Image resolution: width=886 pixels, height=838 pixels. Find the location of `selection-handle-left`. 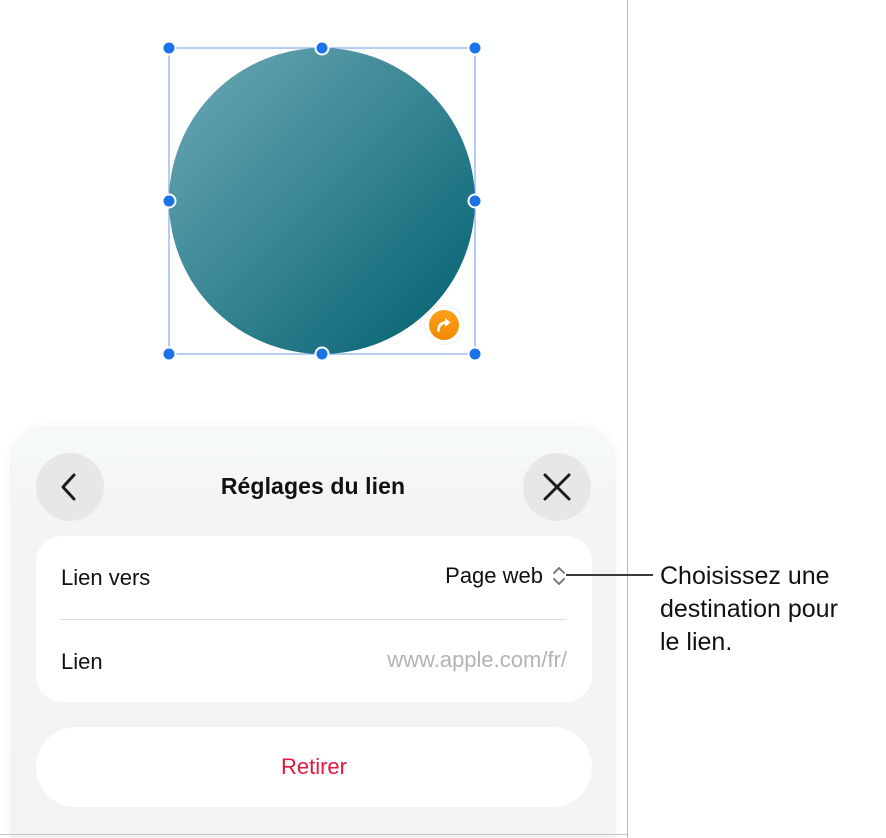

selection-handle-left is located at coordinates (169, 201).